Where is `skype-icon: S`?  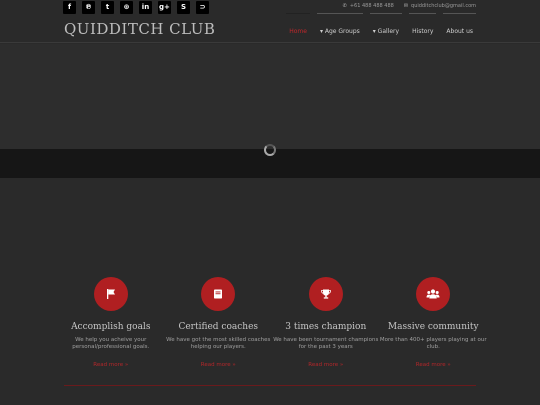 skype-icon: S is located at coordinates (183, 7).